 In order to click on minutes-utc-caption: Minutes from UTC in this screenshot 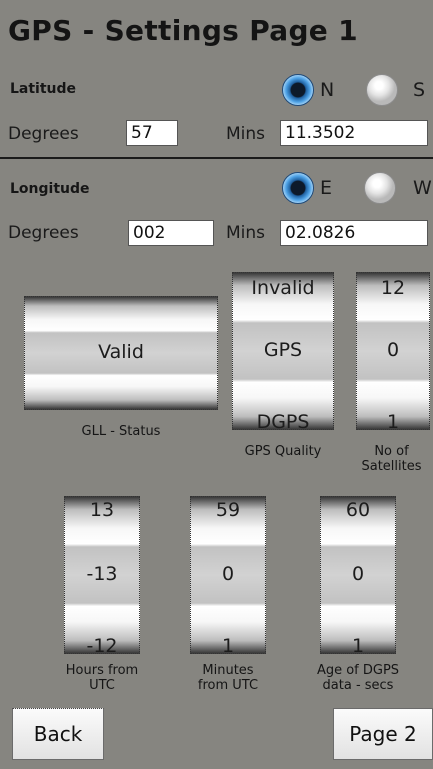, I will do `click(228, 678)`.